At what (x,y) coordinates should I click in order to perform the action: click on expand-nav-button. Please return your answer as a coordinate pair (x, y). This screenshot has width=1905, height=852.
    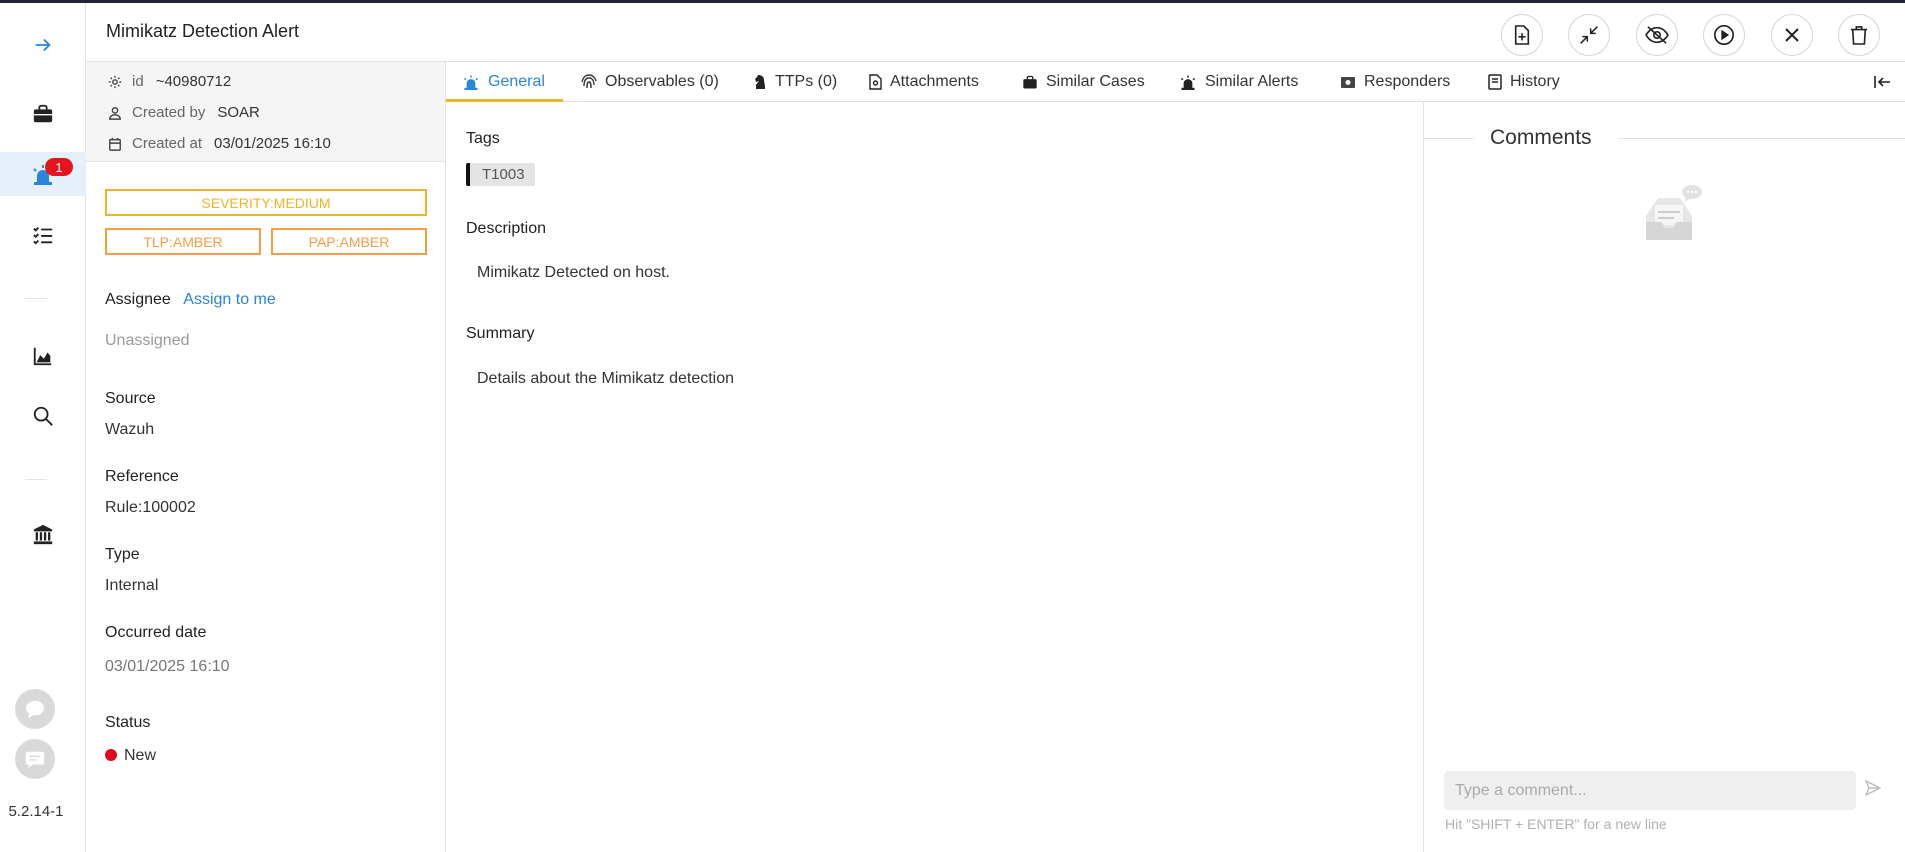
    Looking at the image, I should click on (43, 45).